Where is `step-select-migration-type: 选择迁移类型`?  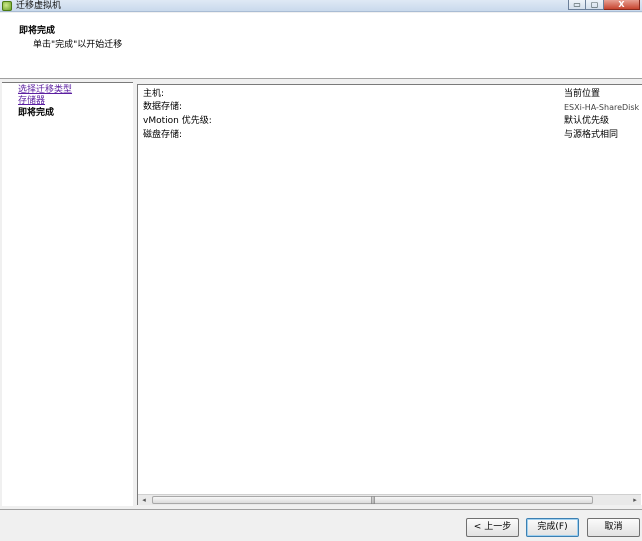 step-select-migration-type: 选择迁移类型 is located at coordinates (45, 90).